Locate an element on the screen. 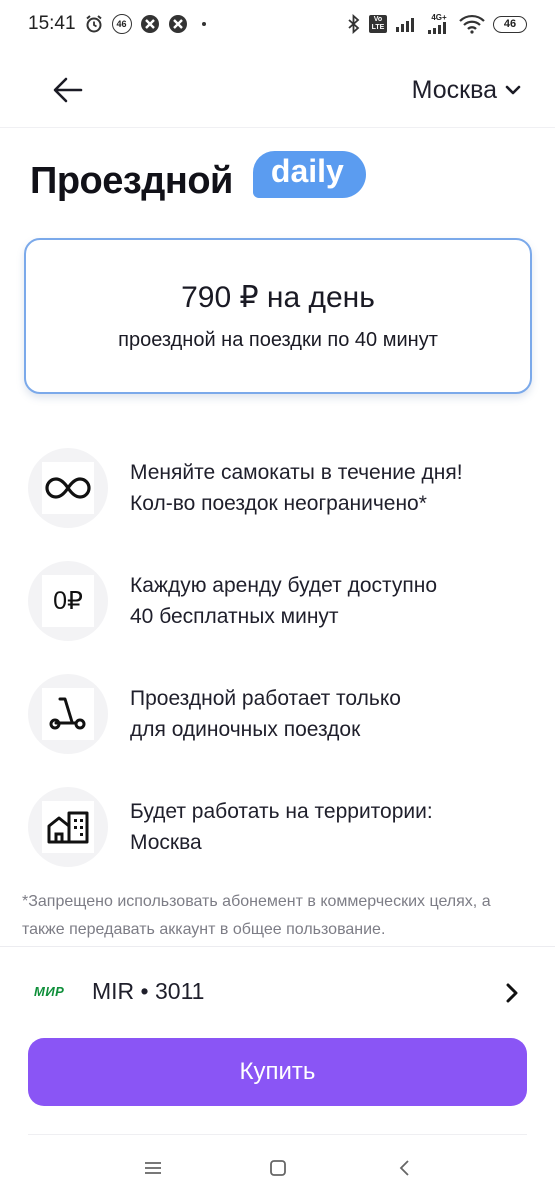 This screenshot has width=555, height=1200. scooter-icon is located at coordinates (67, 713).